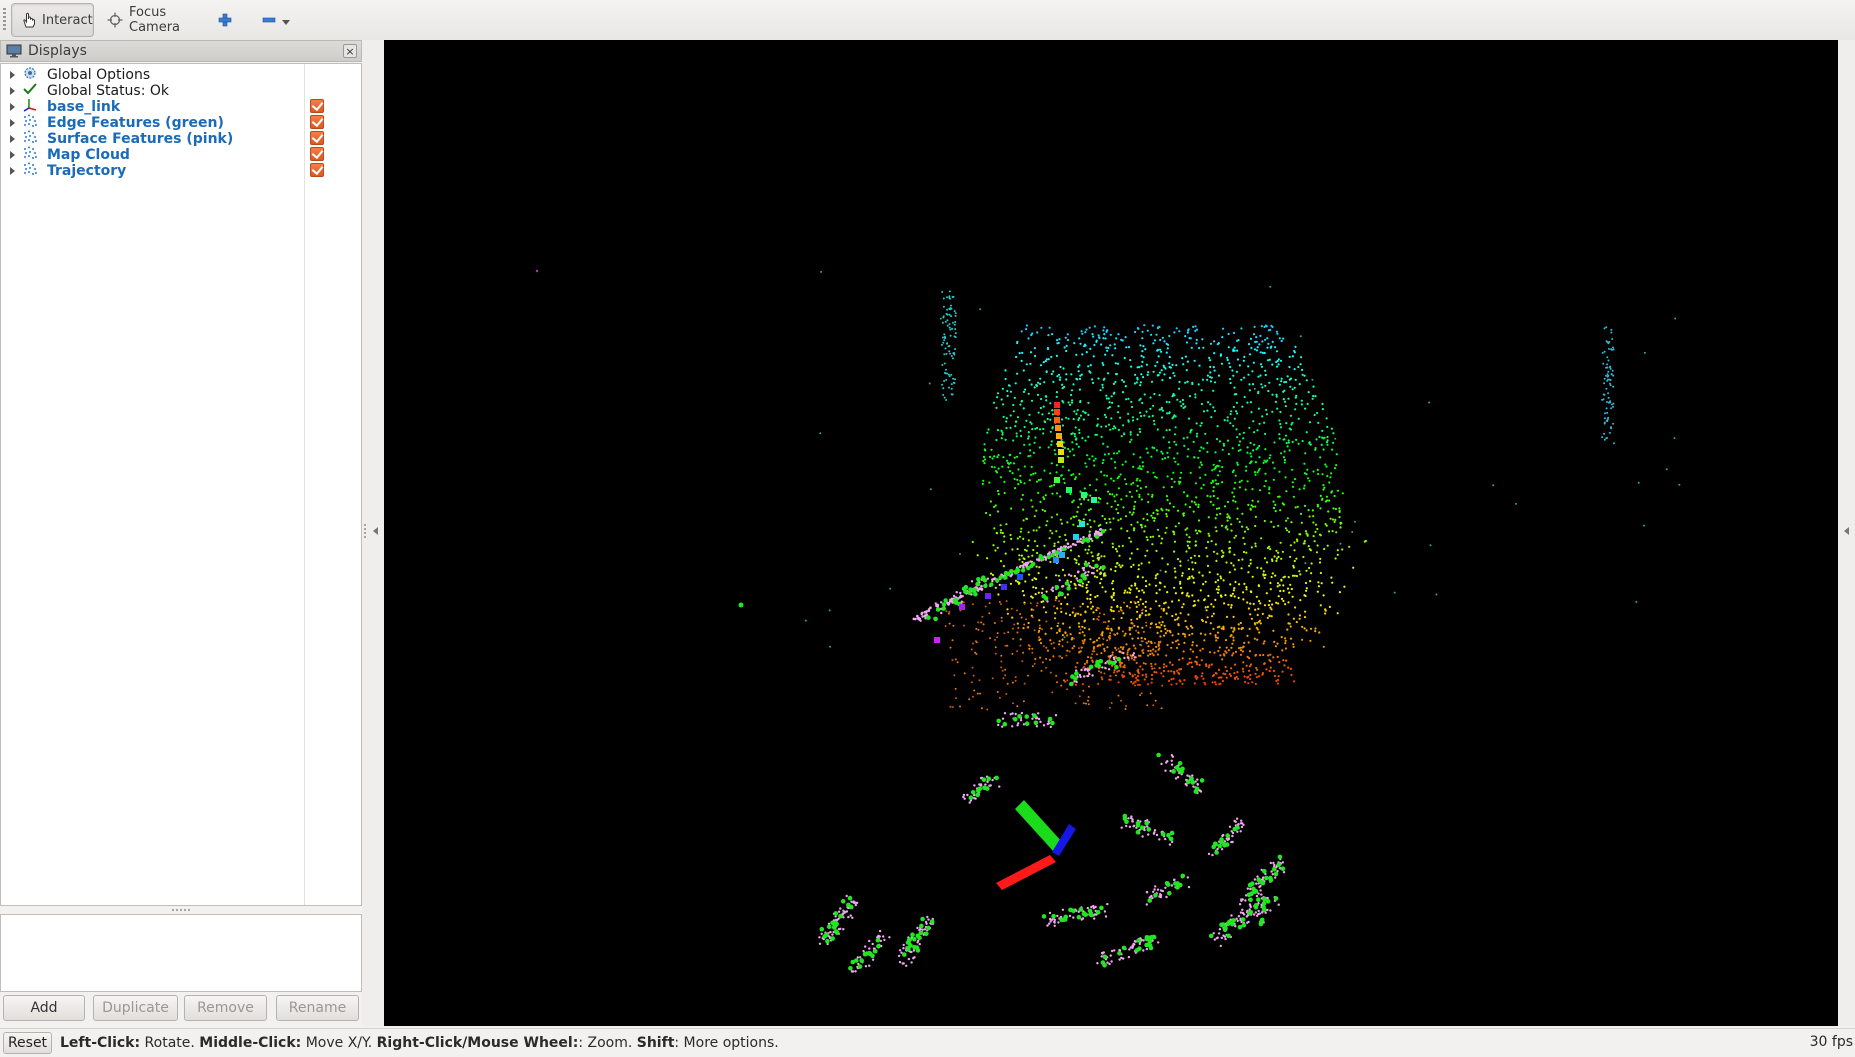 The height and width of the screenshot is (1057, 1855). What do you see at coordinates (87, 170) in the screenshot?
I see `display-item-label: Trajectory` at bounding box center [87, 170].